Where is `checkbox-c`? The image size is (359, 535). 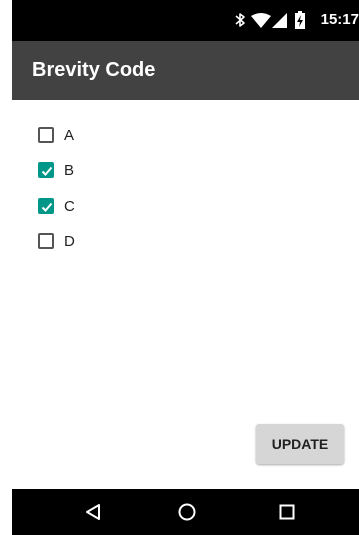 checkbox-c is located at coordinates (46, 206).